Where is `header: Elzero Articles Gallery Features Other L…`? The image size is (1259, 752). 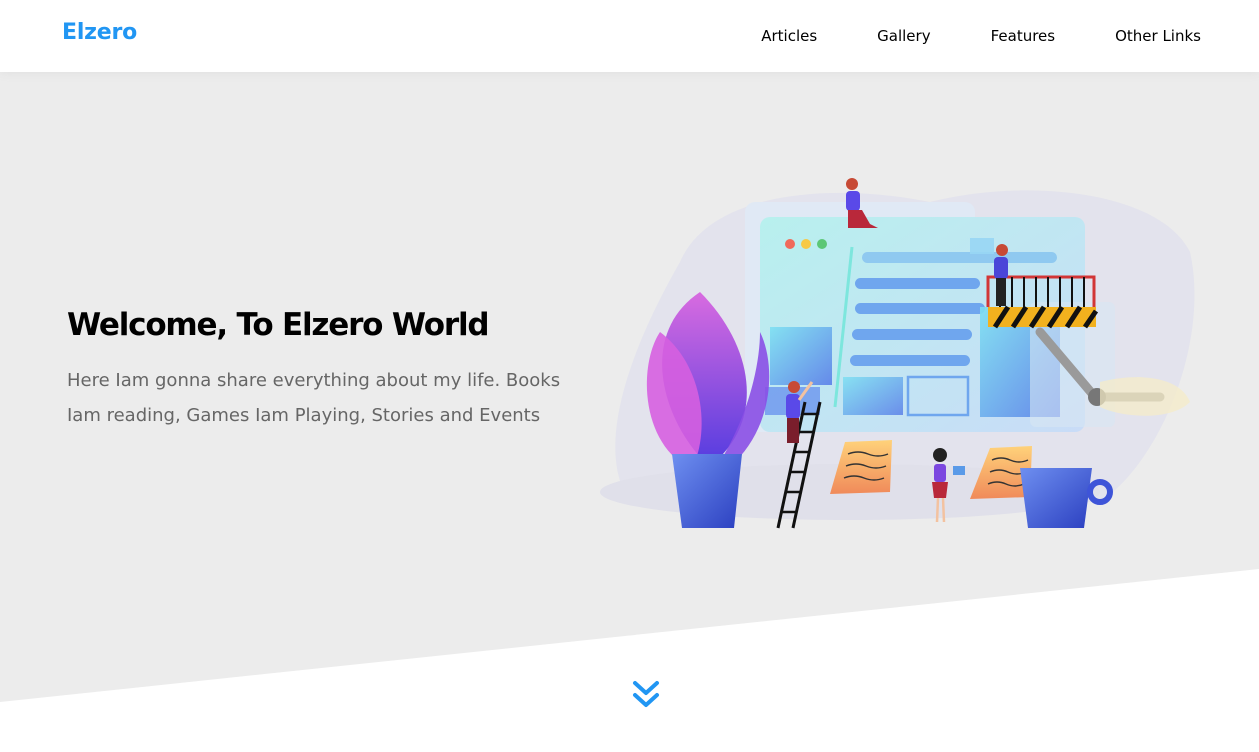 header: Elzero Articles Gallery Features Other L… is located at coordinates (629, 36).